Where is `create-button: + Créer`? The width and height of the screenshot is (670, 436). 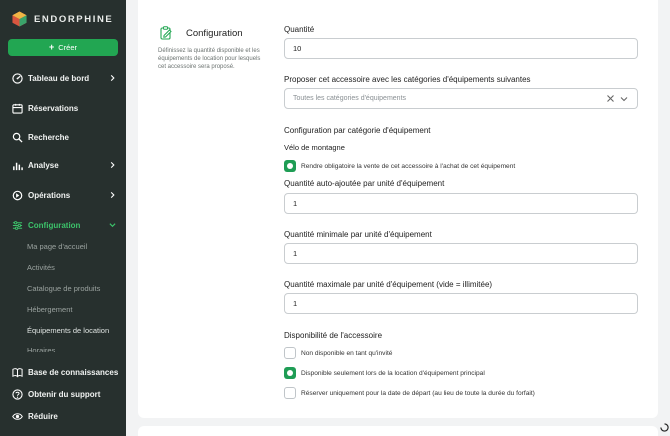 create-button: + Créer is located at coordinates (63, 47).